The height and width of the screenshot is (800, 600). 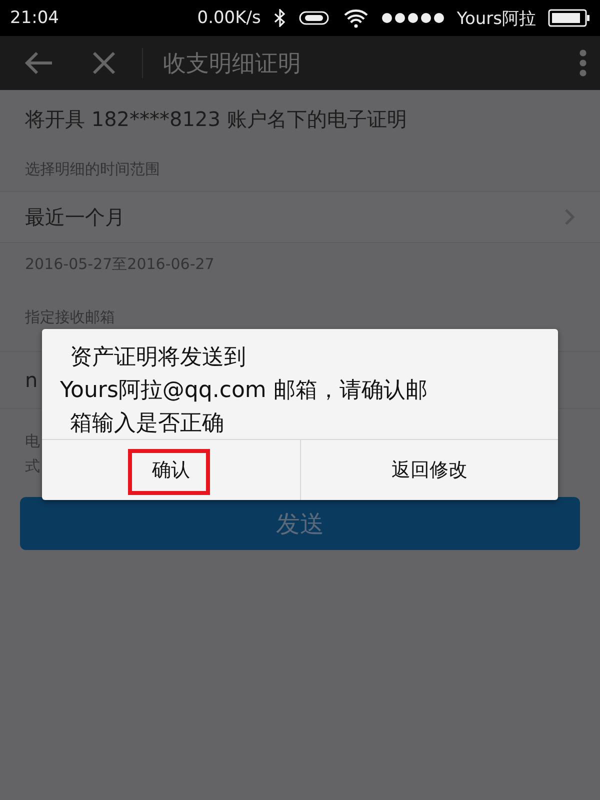 I want to click on close-button, so click(x=104, y=63).